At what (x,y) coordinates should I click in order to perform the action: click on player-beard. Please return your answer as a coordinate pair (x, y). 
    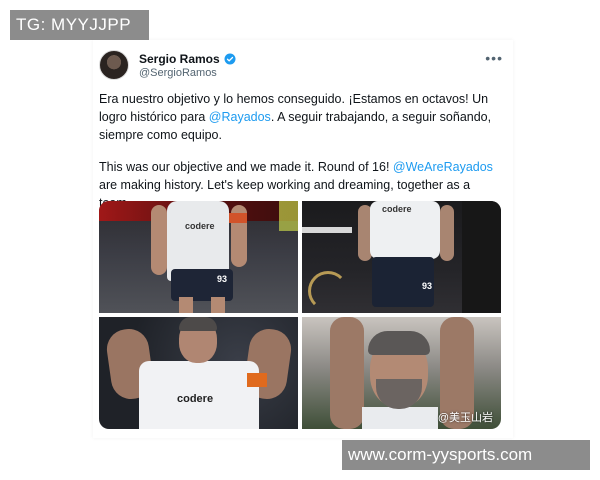
    Looking at the image, I should click on (399, 394).